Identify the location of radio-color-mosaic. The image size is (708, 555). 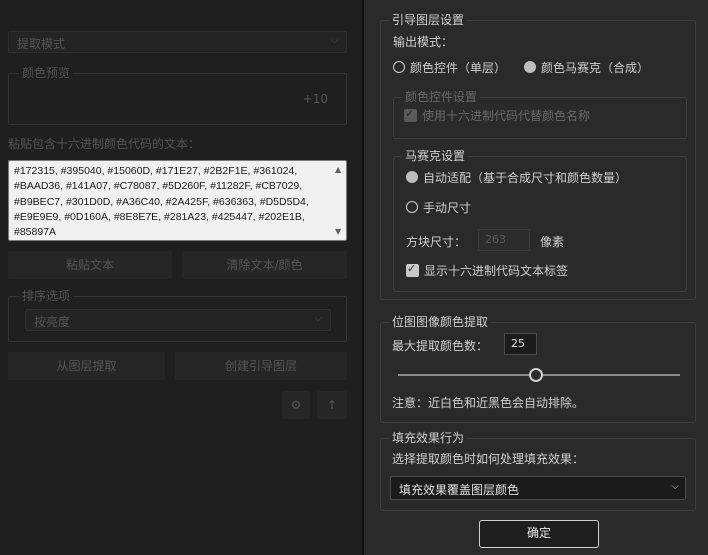
(530, 67).